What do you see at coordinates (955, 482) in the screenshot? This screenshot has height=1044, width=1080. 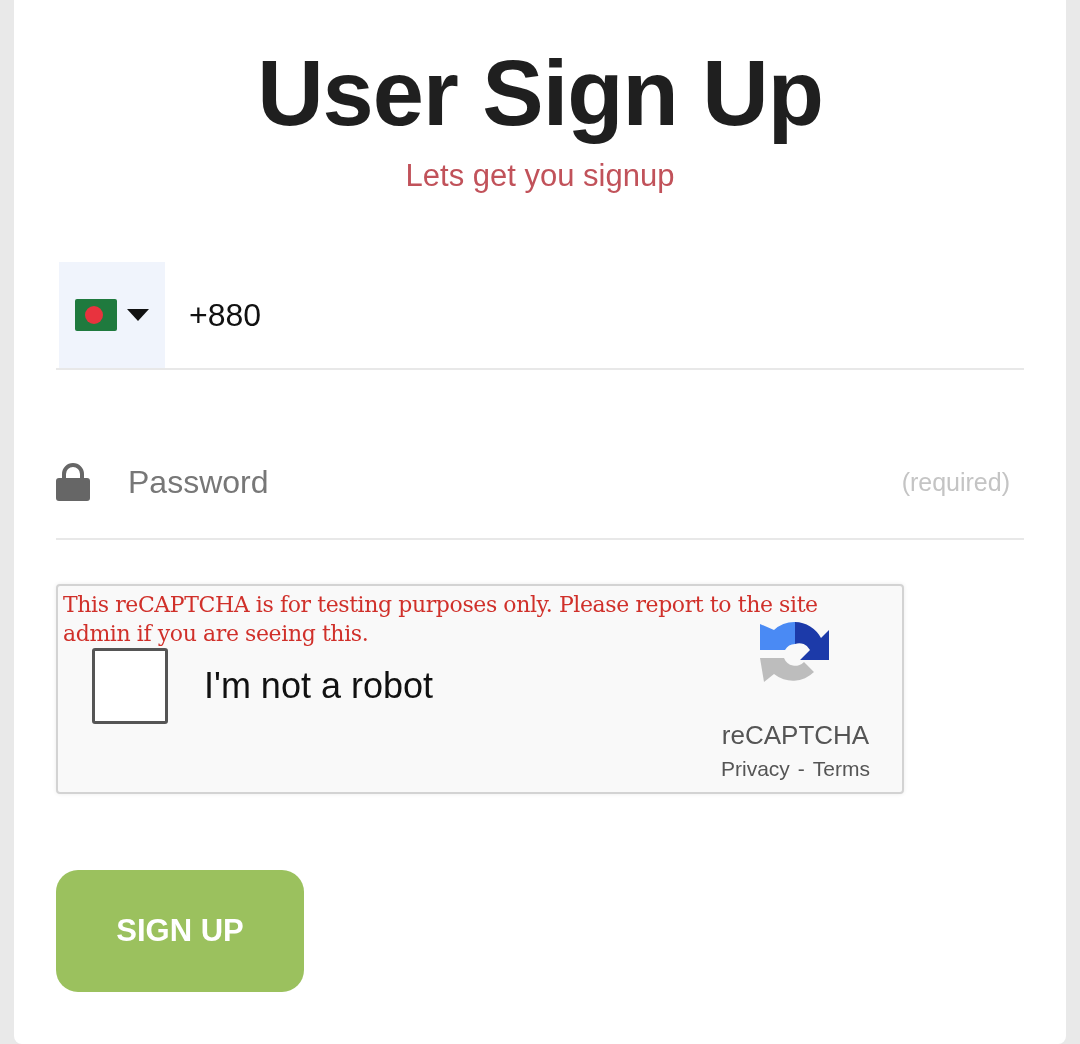 I see `required-hint: (required)` at bounding box center [955, 482].